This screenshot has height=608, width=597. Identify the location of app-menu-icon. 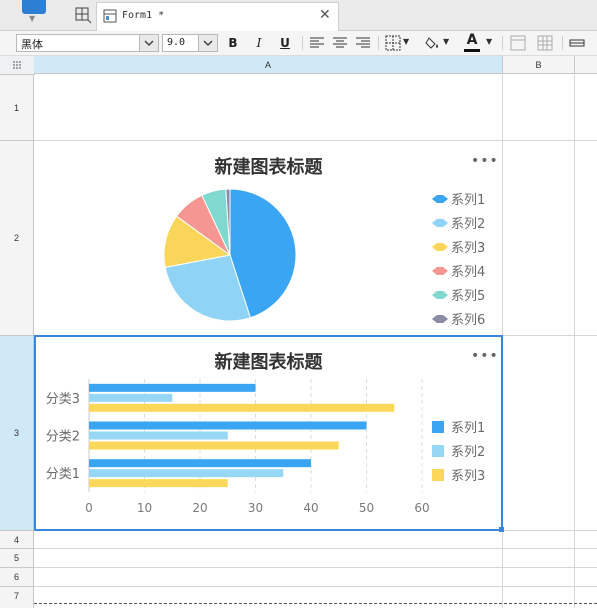
(34, 7).